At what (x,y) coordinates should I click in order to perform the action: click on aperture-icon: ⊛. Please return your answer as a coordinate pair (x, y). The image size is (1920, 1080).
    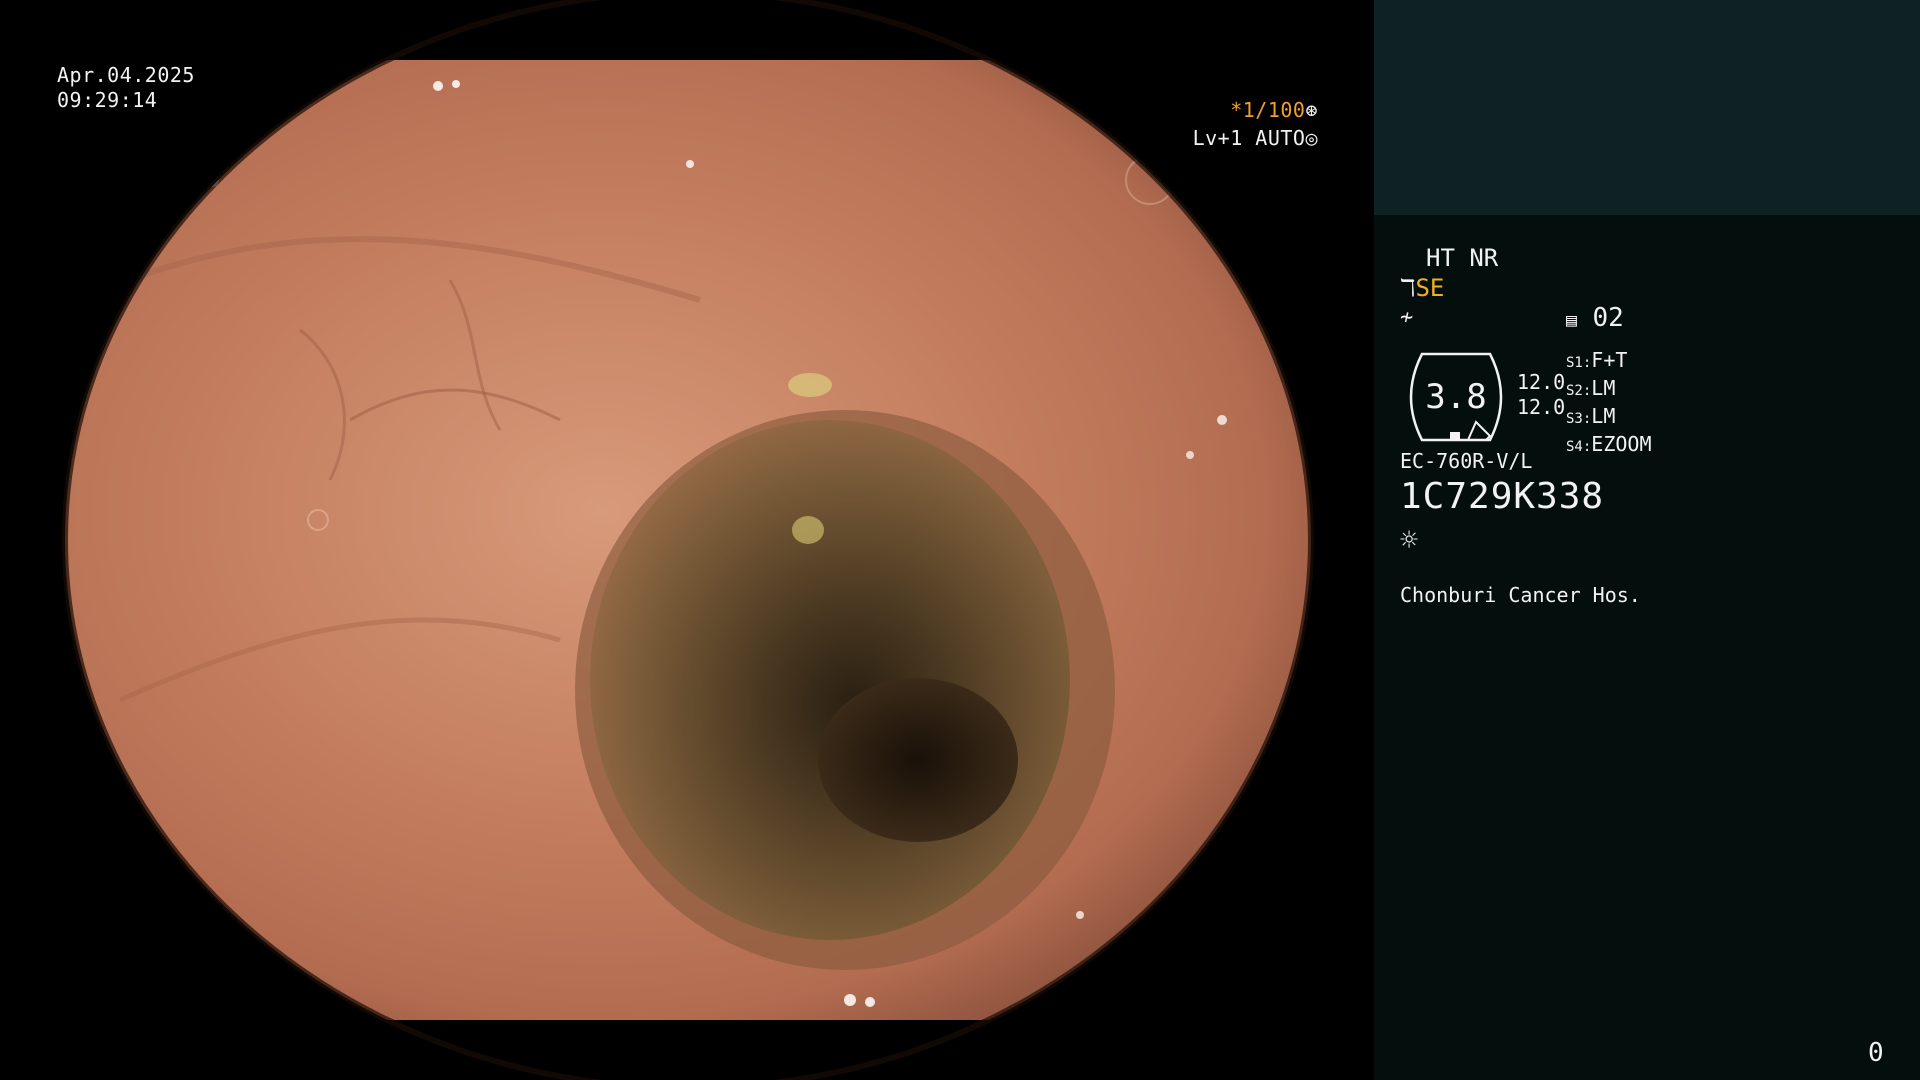
    Looking at the image, I should click on (1311, 110).